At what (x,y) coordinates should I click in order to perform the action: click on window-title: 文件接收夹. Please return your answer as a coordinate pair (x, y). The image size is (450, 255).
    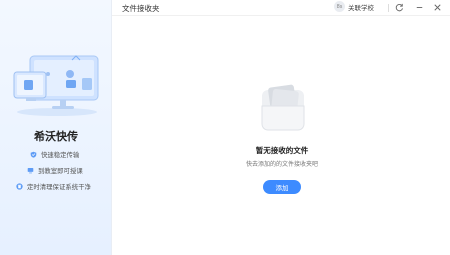
    Looking at the image, I should click on (141, 8).